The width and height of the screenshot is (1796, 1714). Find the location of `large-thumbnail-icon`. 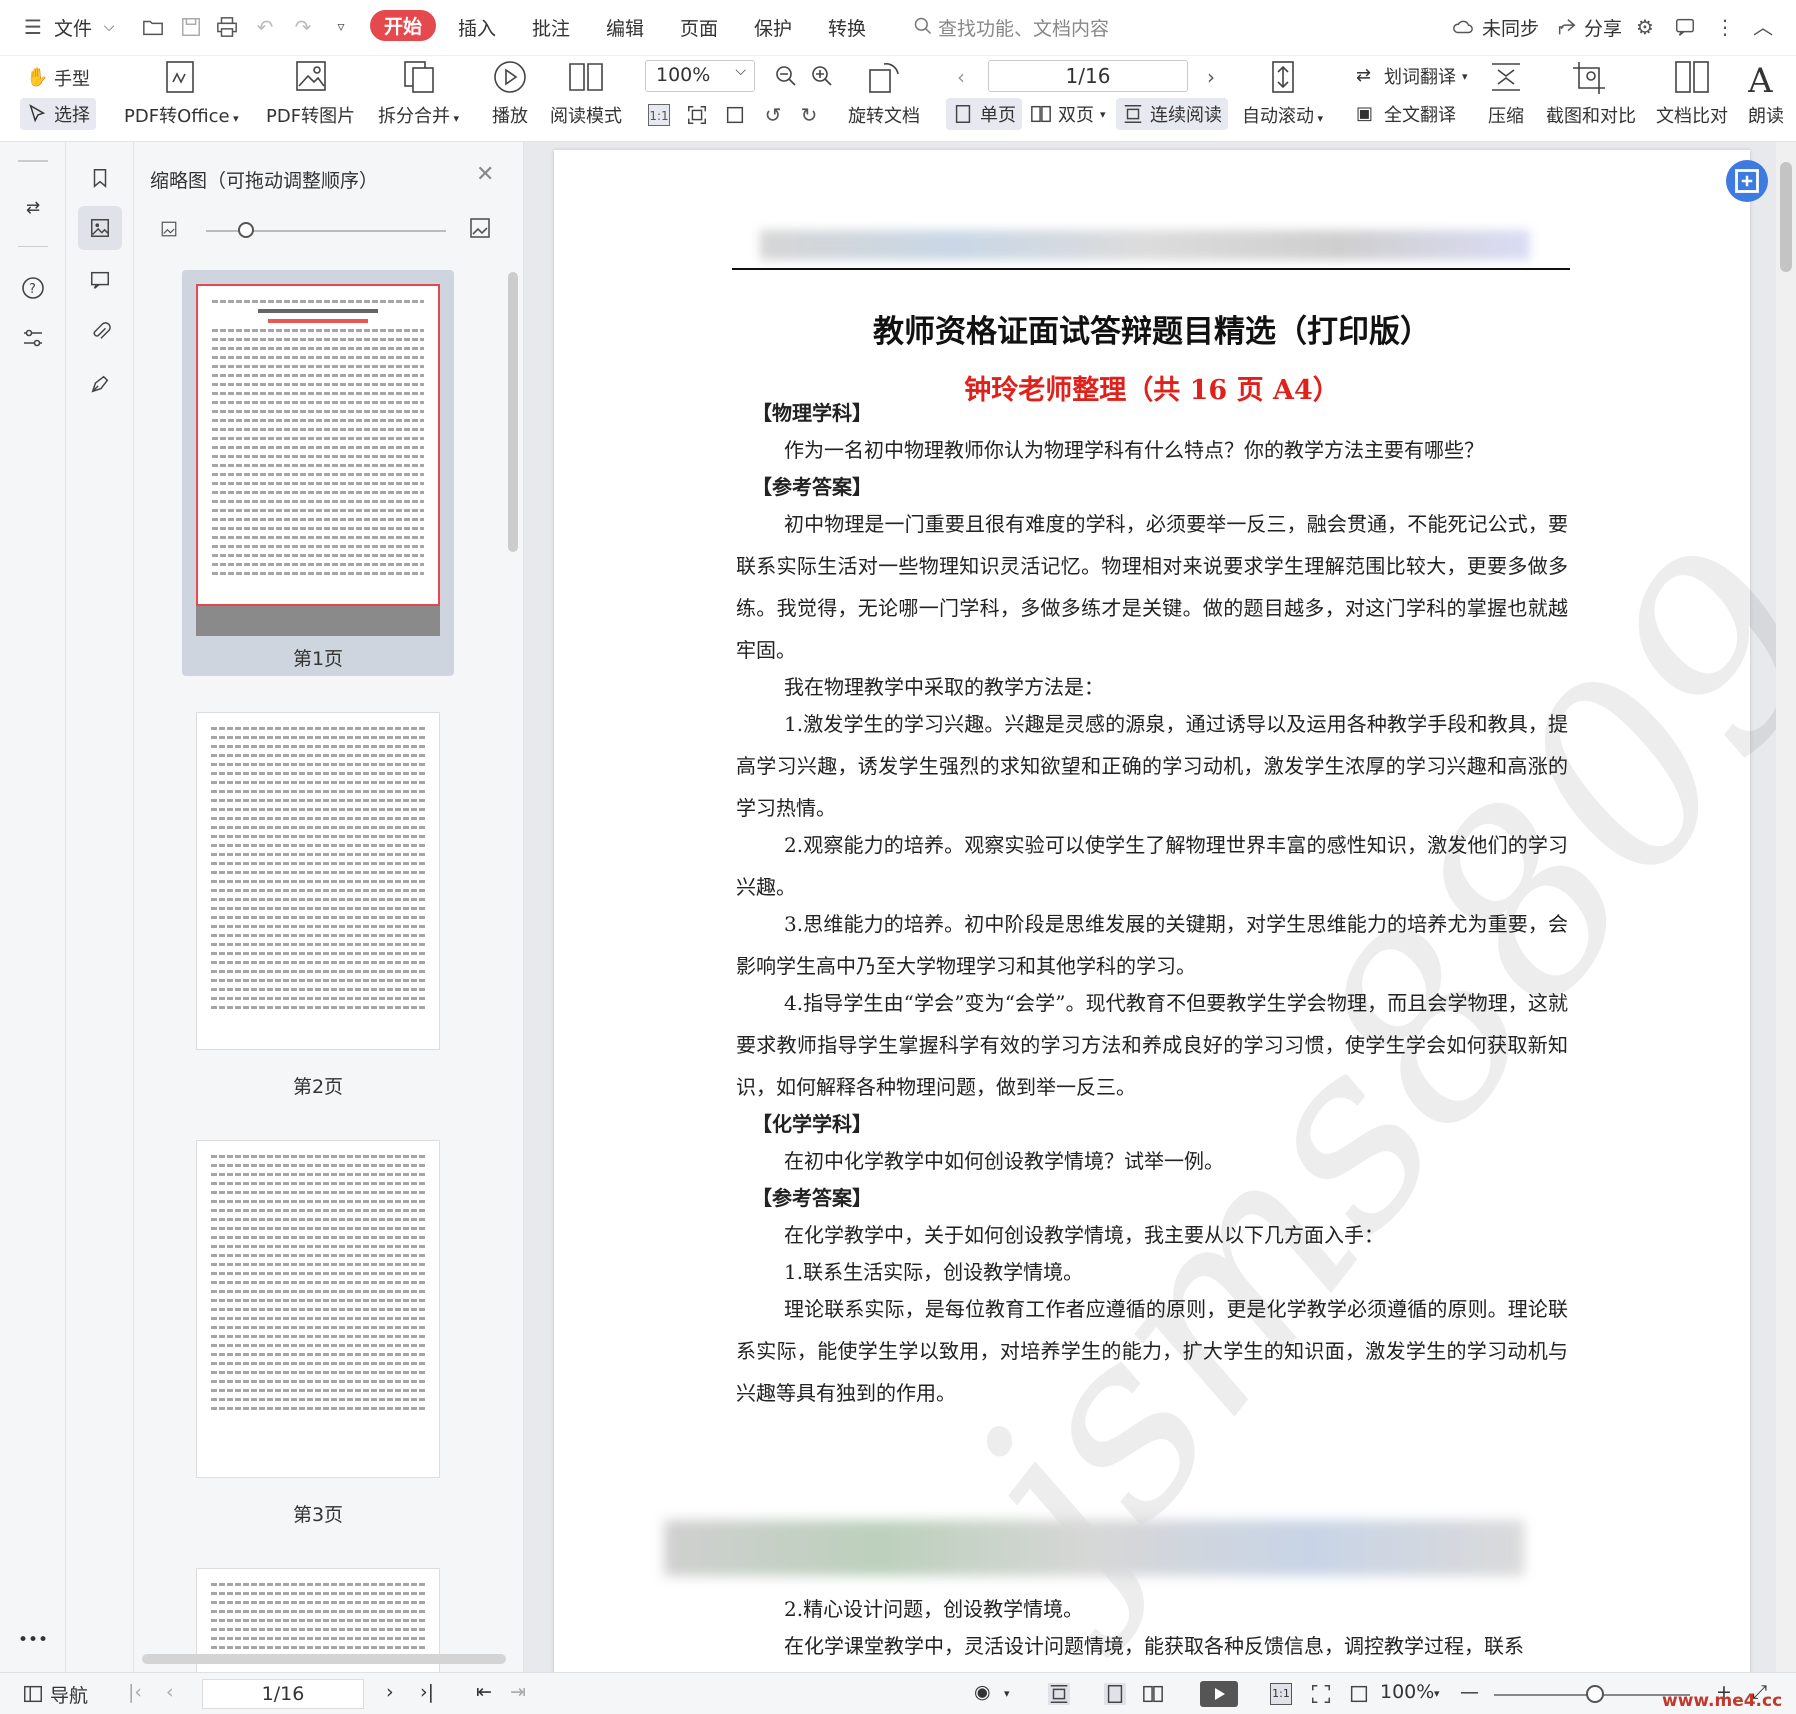

large-thumbnail-icon is located at coordinates (480, 230).